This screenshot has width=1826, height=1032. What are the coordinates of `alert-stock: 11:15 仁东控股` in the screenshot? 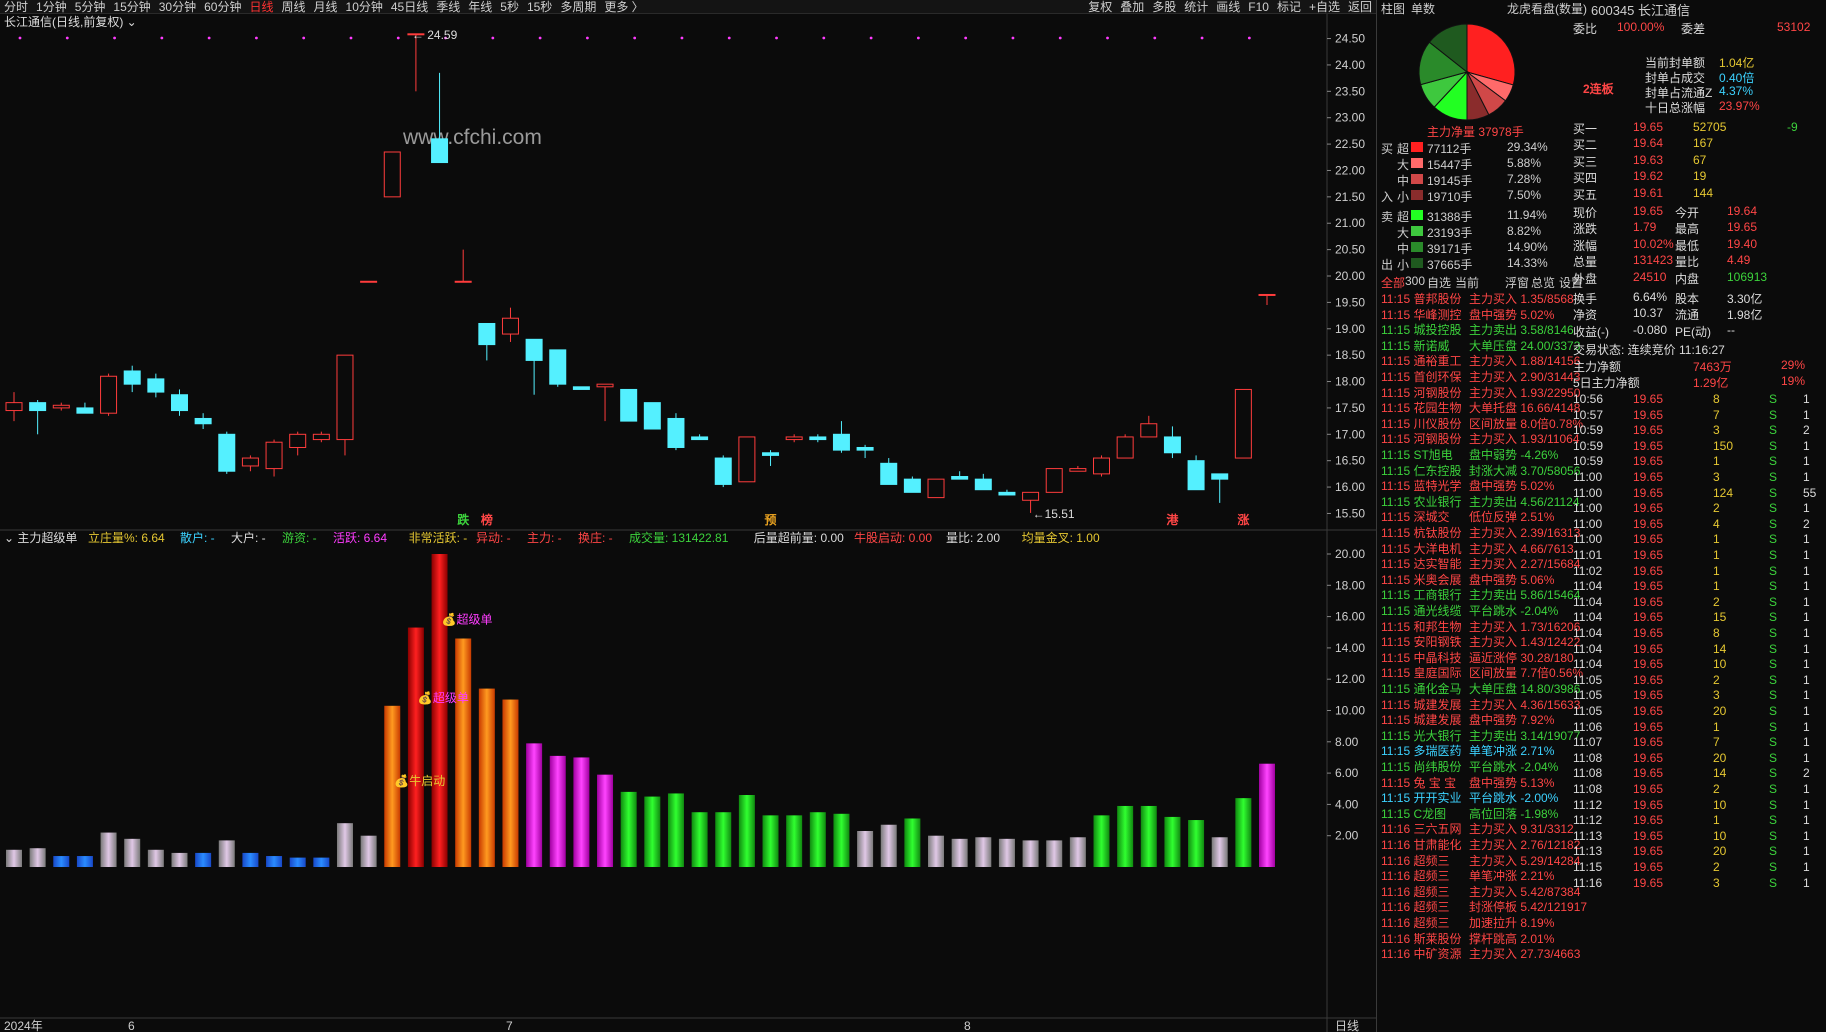 It's located at (1421, 470).